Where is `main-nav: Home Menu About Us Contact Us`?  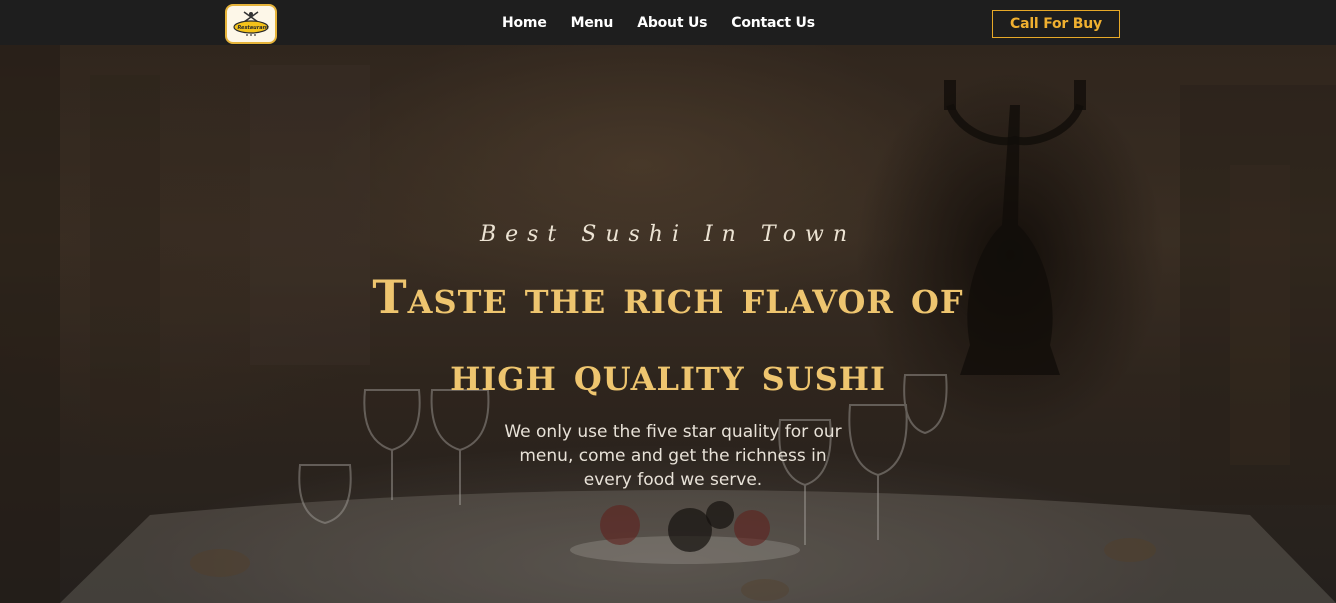 main-nav: Home Menu About Us Contact Us is located at coordinates (658, 22).